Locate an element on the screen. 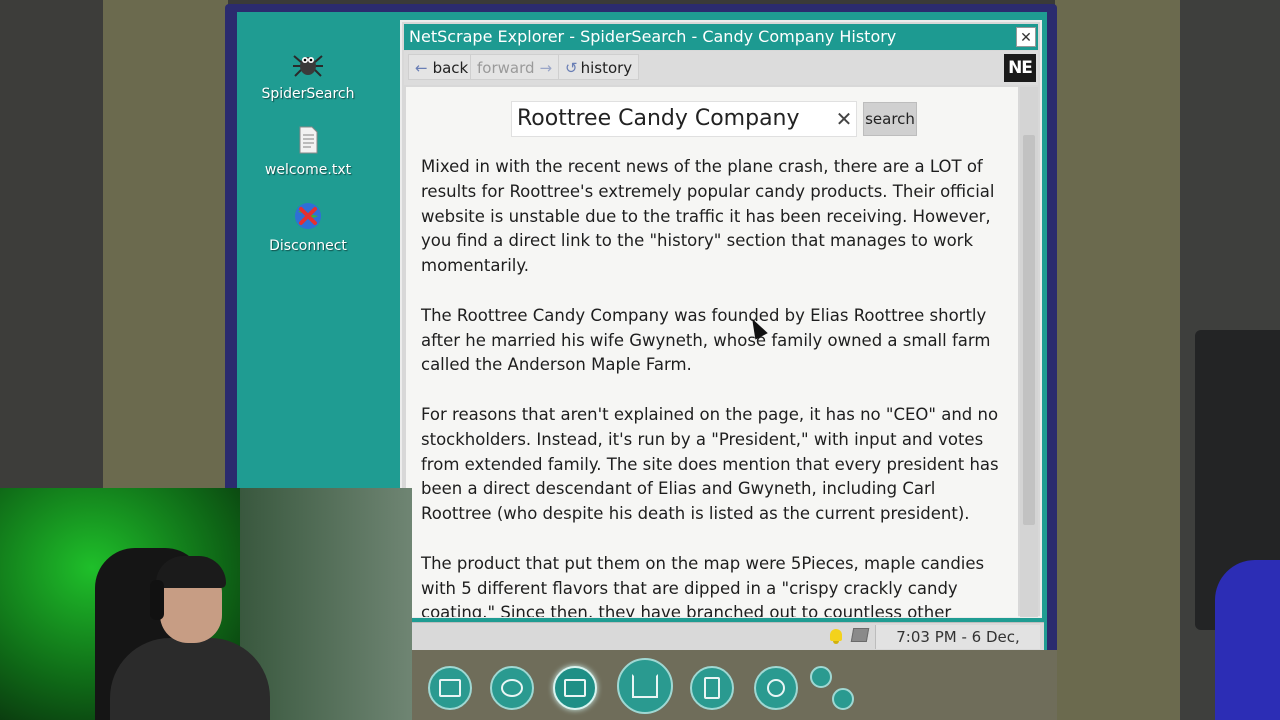 The width and height of the screenshot is (1280, 720). network-icon is located at coordinates (860, 635).